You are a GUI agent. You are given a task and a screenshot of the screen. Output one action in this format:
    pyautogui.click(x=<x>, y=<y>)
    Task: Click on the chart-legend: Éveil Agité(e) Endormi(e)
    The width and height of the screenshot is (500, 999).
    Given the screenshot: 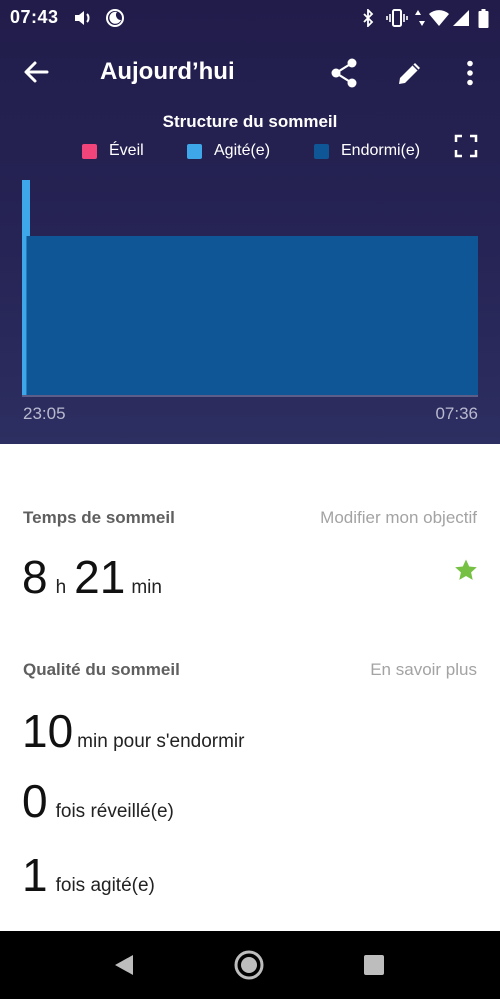 What is the action you would take?
    pyautogui.click(x=250, y=153)
    